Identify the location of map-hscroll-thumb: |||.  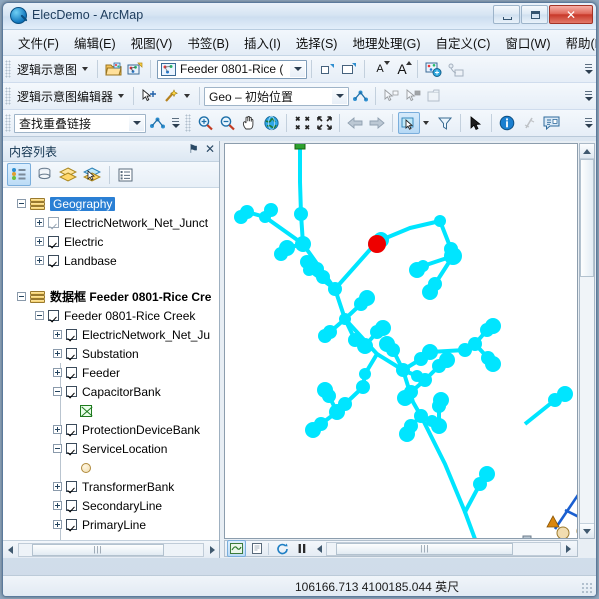
(425, 548).